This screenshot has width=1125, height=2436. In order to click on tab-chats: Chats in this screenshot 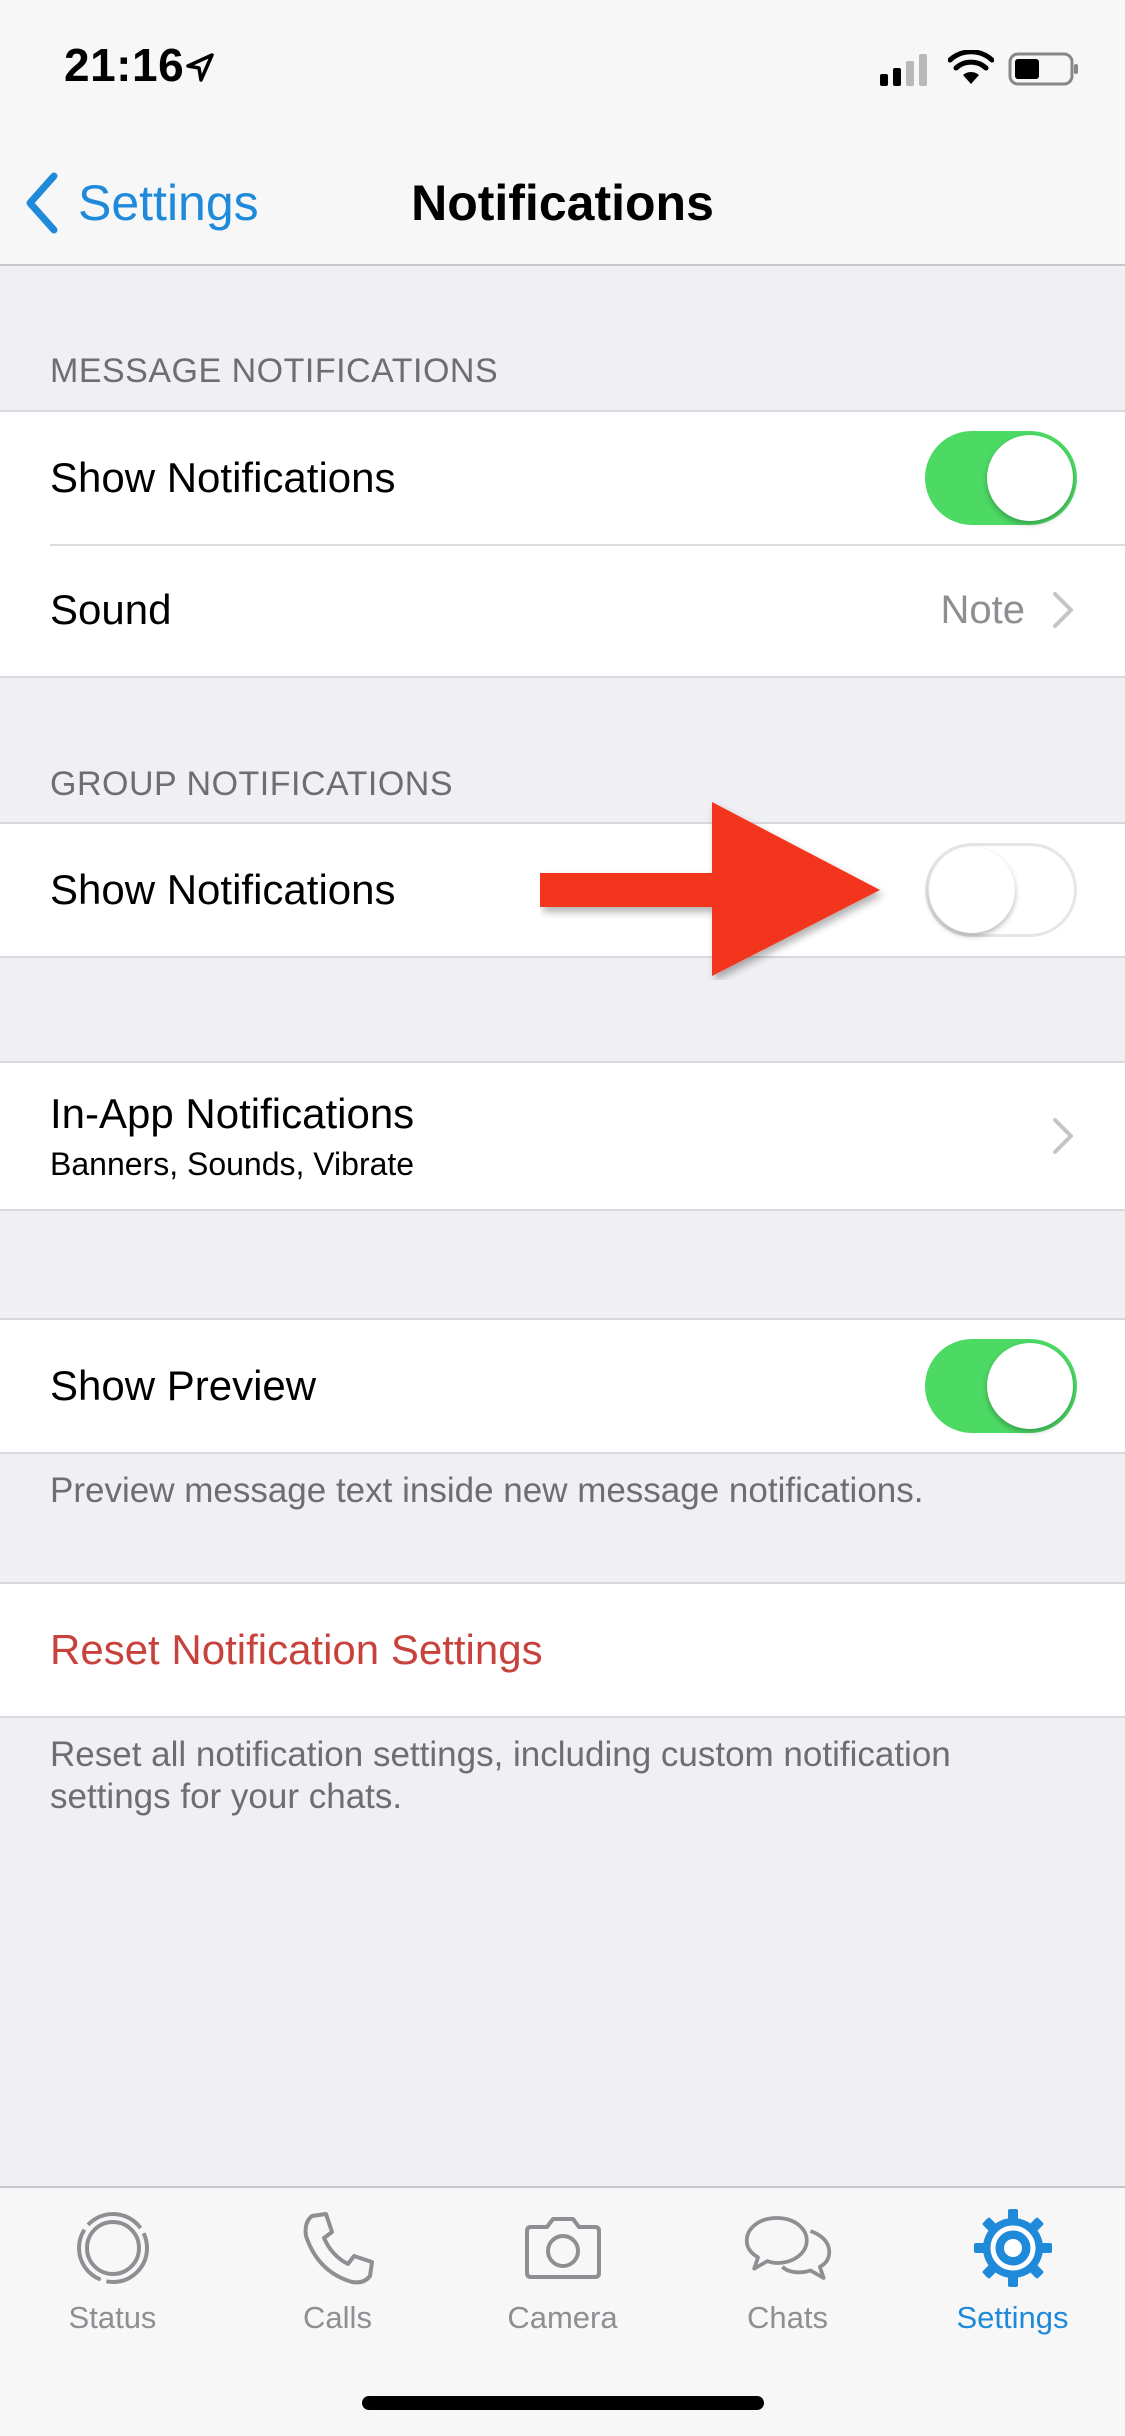, I will do `click(787, 2283)`.